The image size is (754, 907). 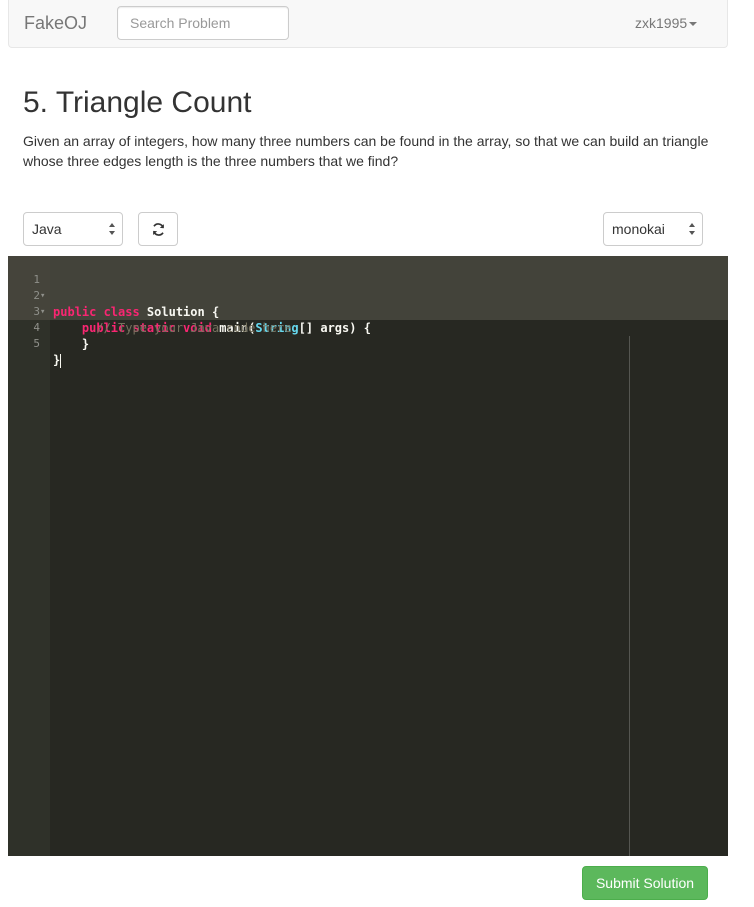 I want to click on code-line: 1 ▾ public class Solution {, so click(x=368, y=287).